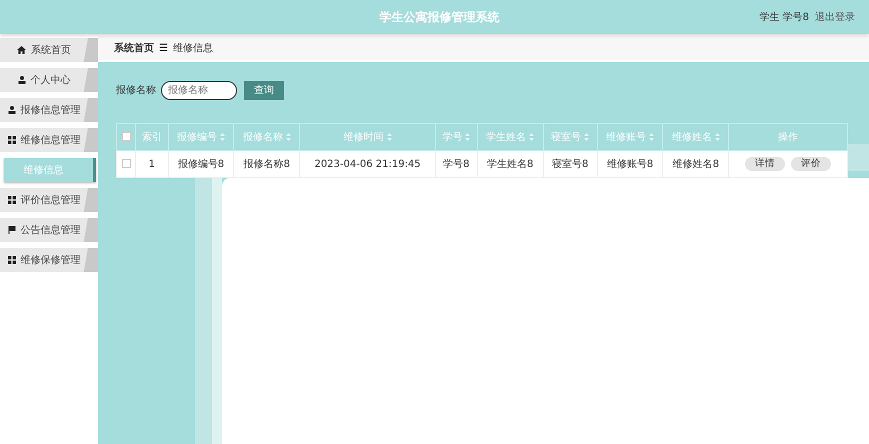  What do you see at coordinates (264, 90) in the screenshot?
I see `search-button: 查询` at bounding box center [264, 90].